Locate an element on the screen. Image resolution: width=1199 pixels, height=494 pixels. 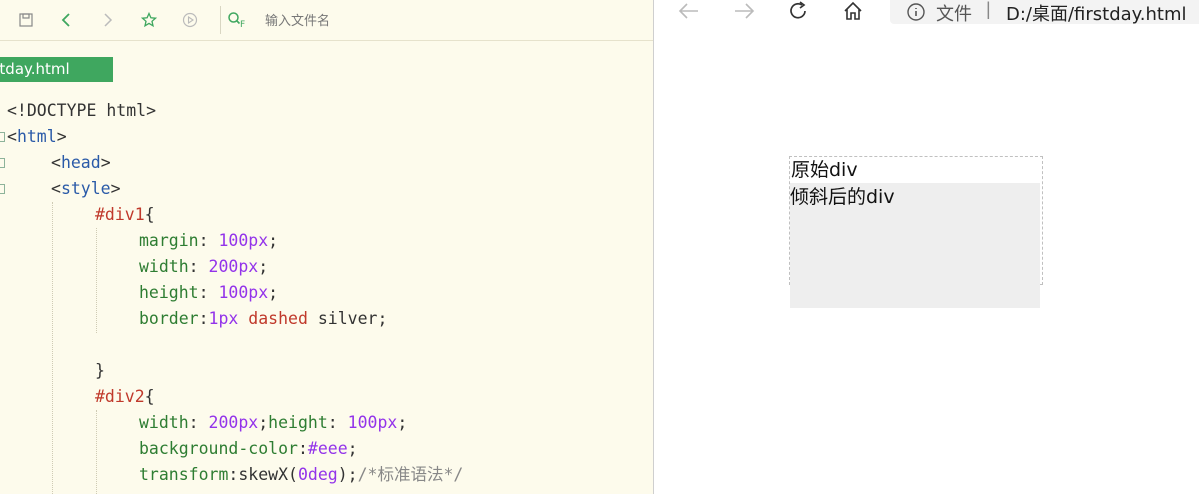
code-line: <style> is located at coordinates (86, 189).